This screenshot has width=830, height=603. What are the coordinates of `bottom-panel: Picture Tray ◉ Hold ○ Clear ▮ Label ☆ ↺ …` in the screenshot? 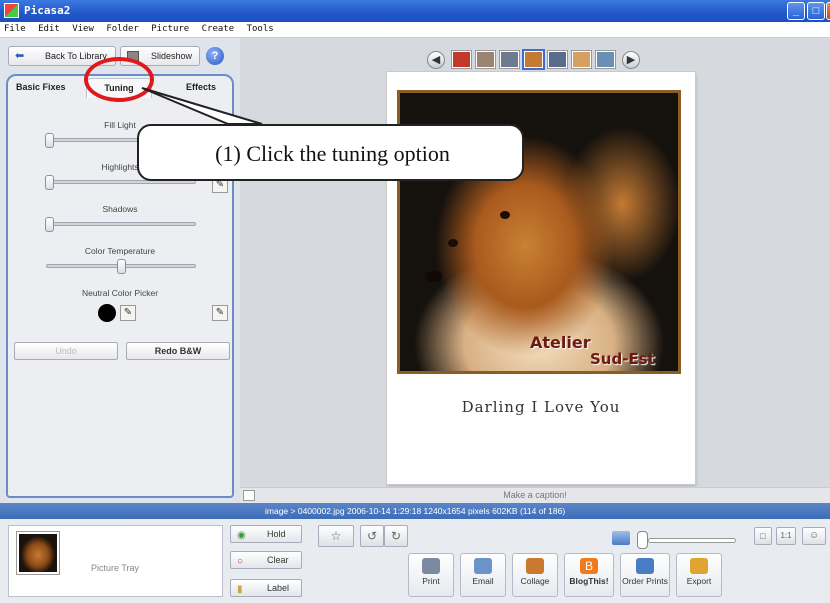 It's located at (415, 561).